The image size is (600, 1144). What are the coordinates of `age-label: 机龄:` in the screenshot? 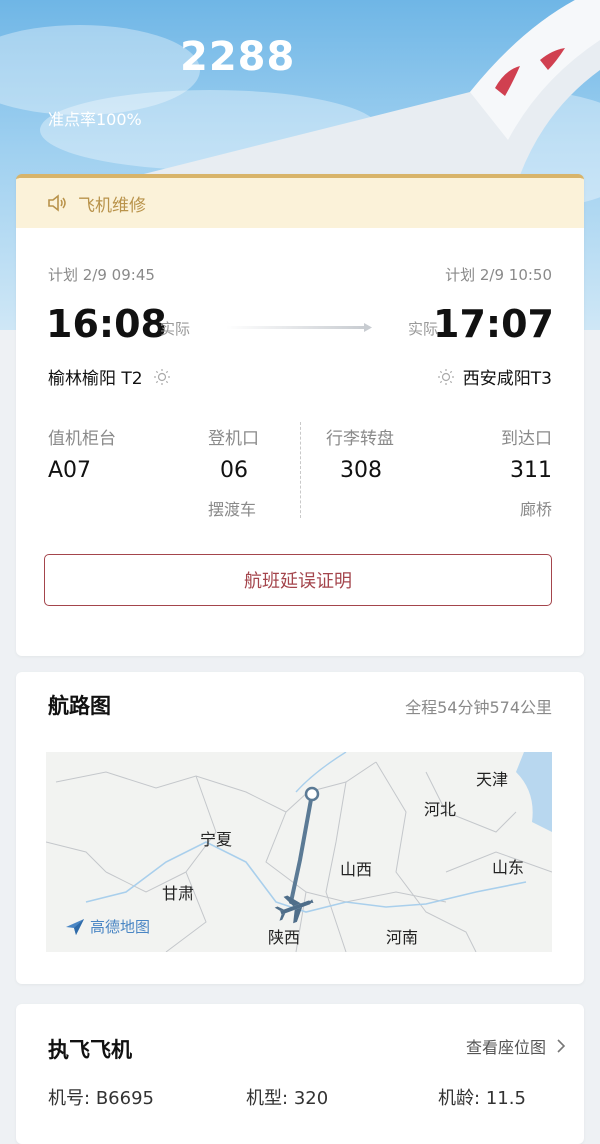 It's located at (459, 1098).